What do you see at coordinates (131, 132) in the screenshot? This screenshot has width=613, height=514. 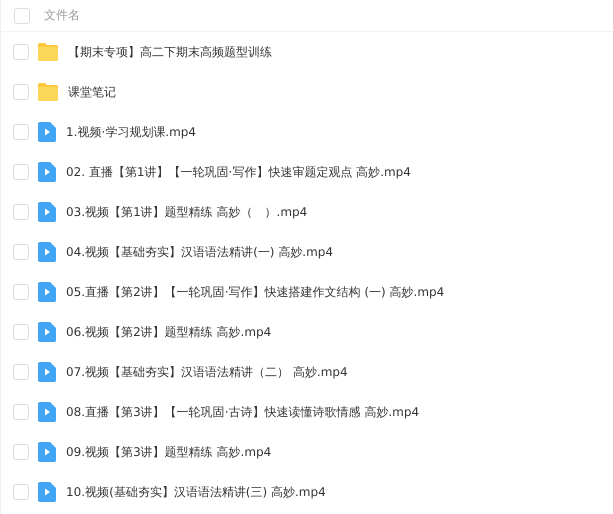 I see `file-name: 1.视频·学习规划课.mp4` at bounding box center [131, 132].